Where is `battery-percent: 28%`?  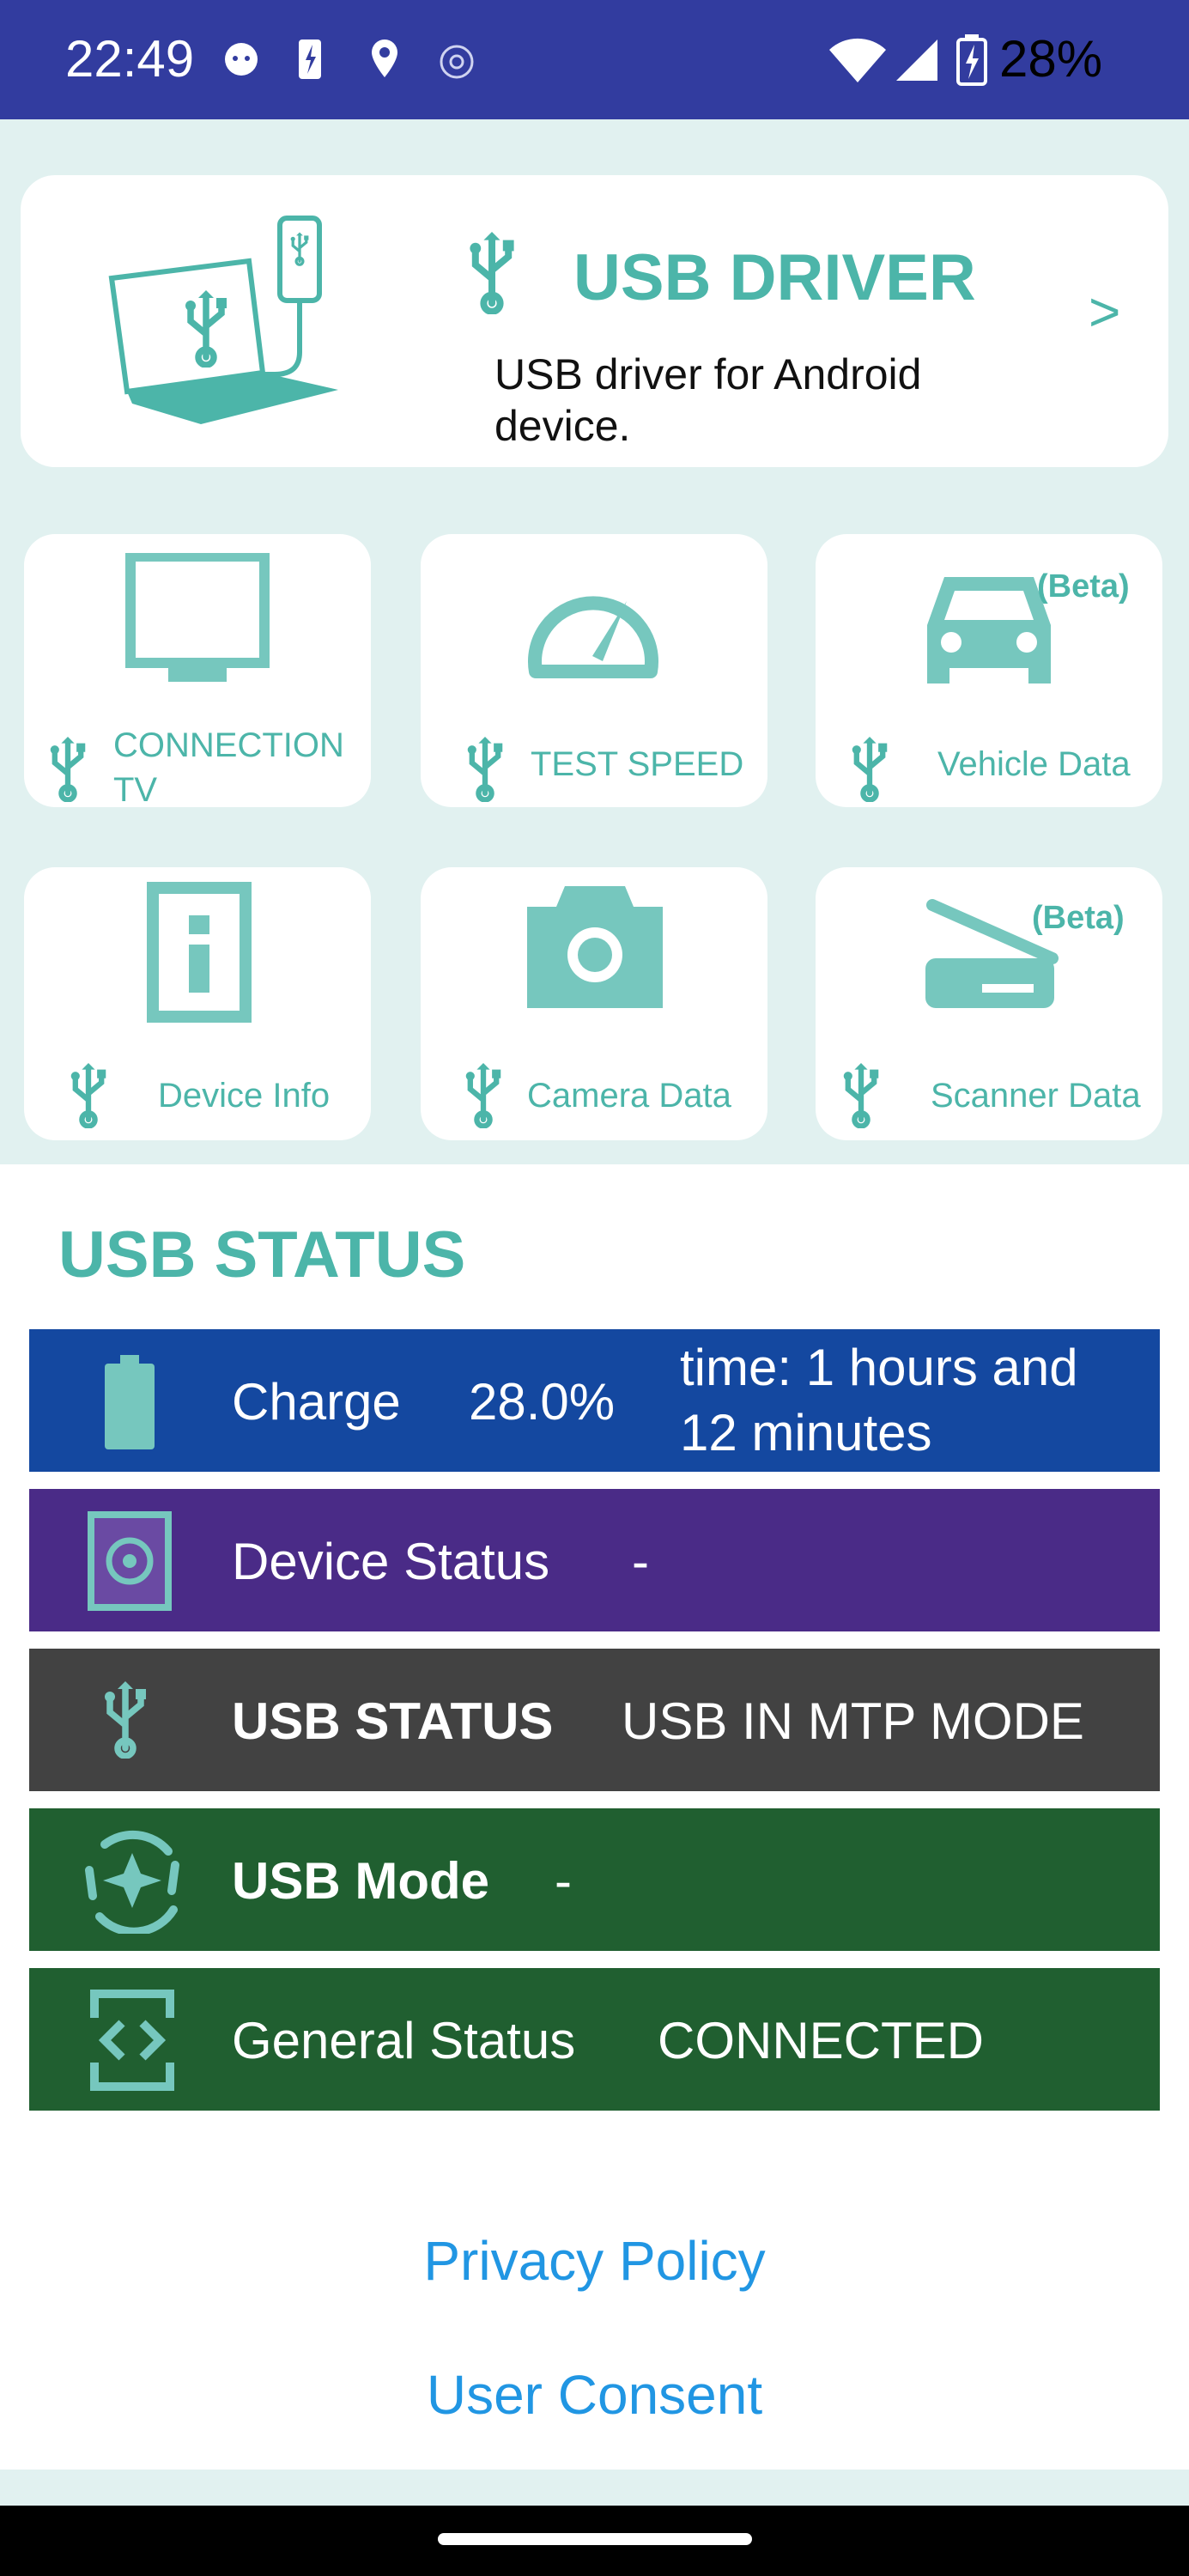
battery-percent: 28% is located at coordinates (1051, 59).